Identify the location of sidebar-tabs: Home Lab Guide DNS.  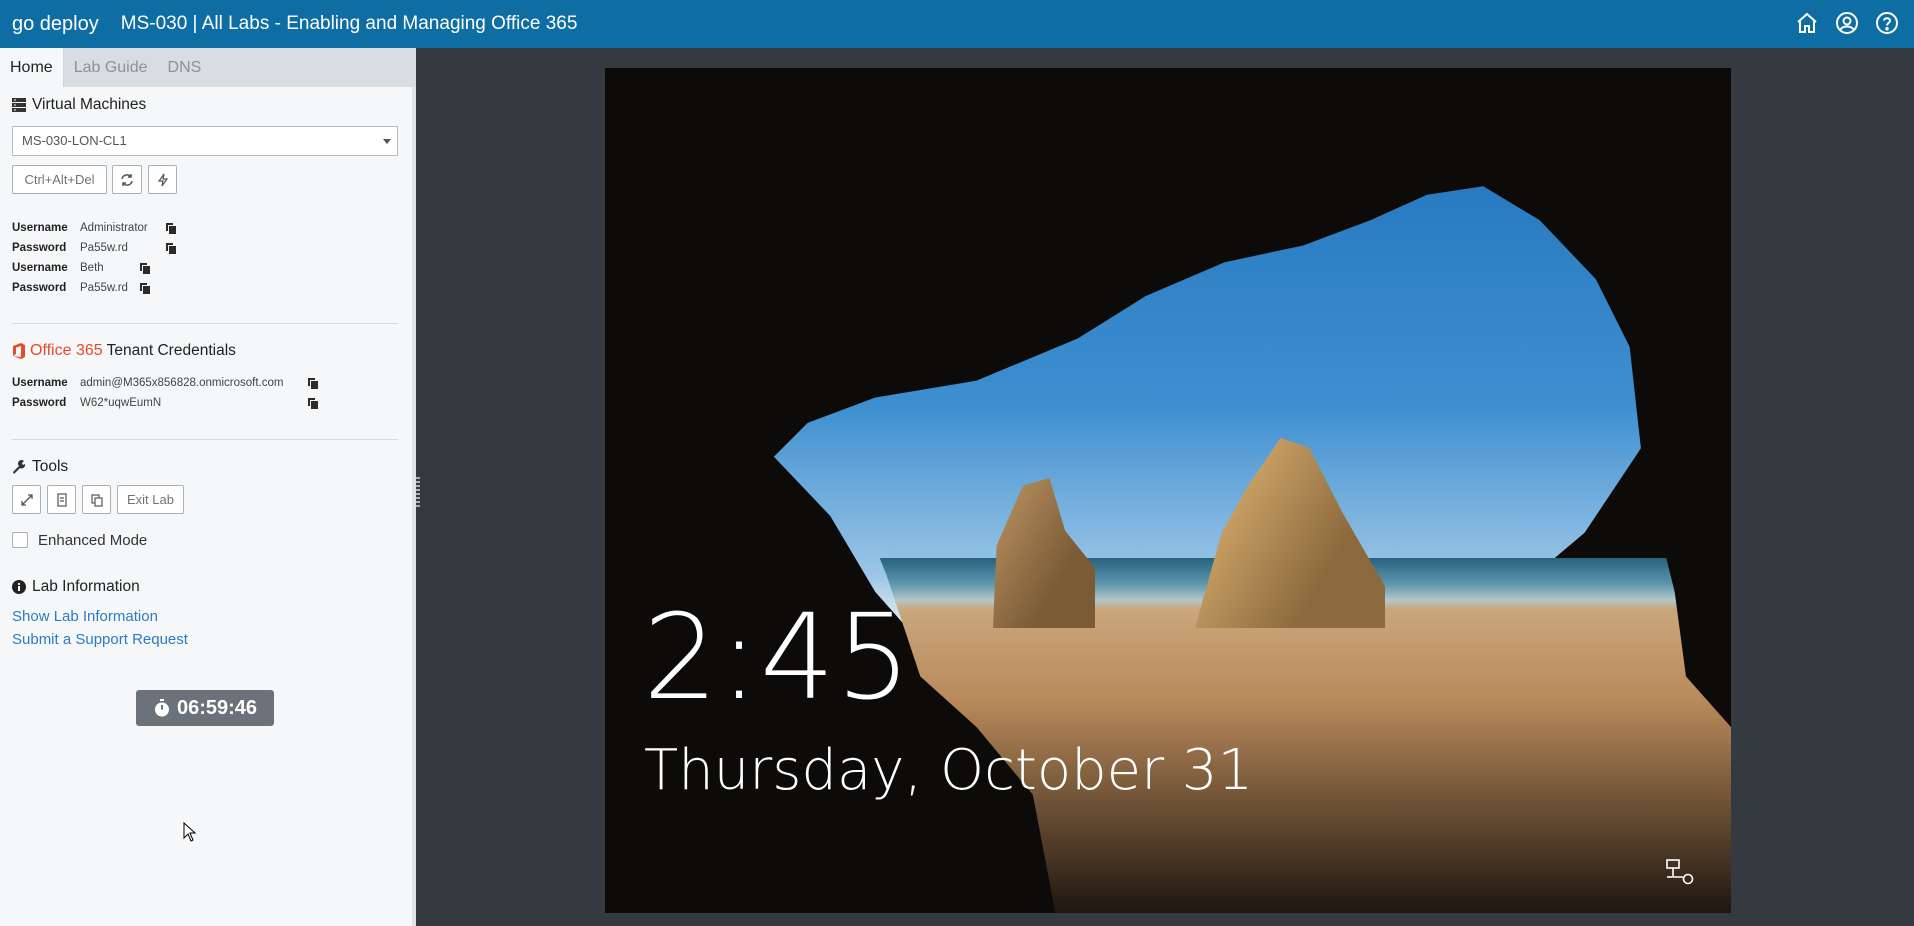
(208, 67).